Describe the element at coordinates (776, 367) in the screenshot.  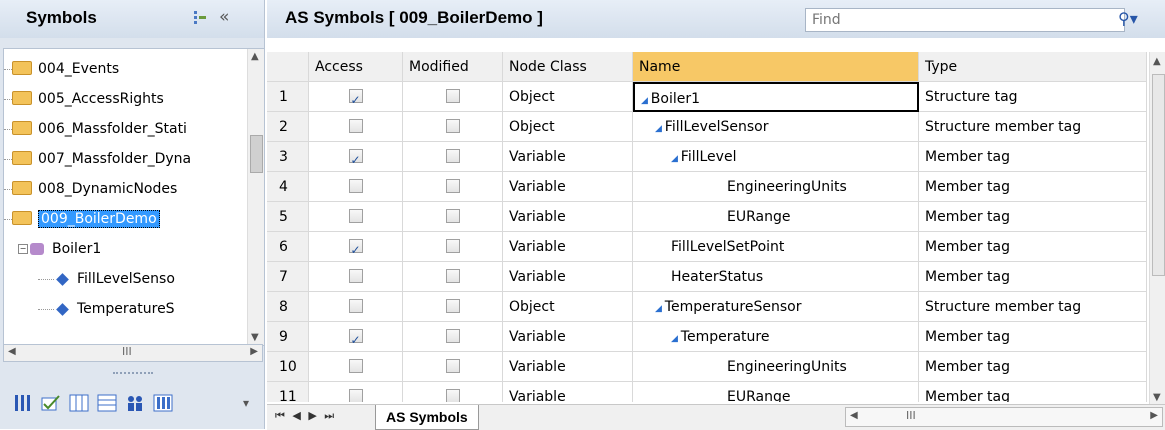
I see `name-cell: EngineeringUnits` at that location.